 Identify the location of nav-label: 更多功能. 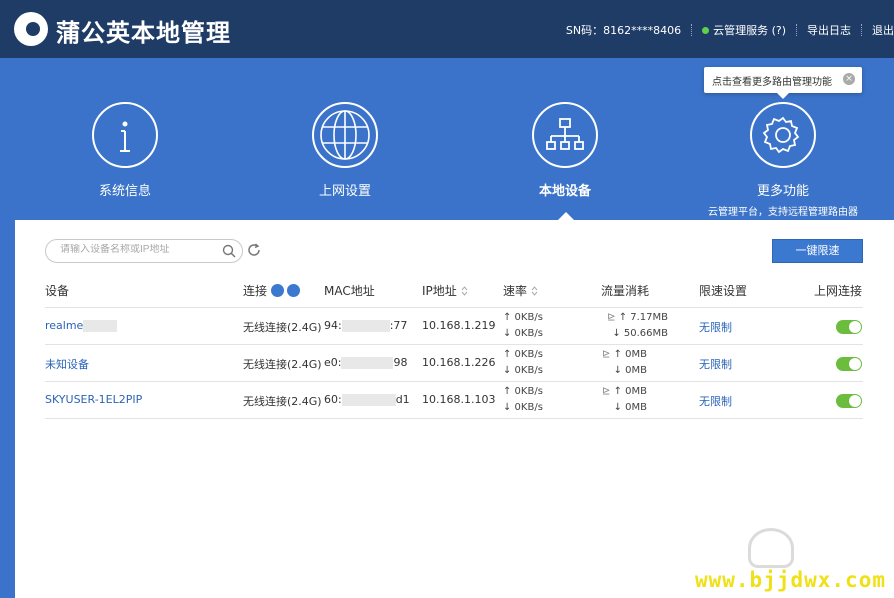
(782, 191).